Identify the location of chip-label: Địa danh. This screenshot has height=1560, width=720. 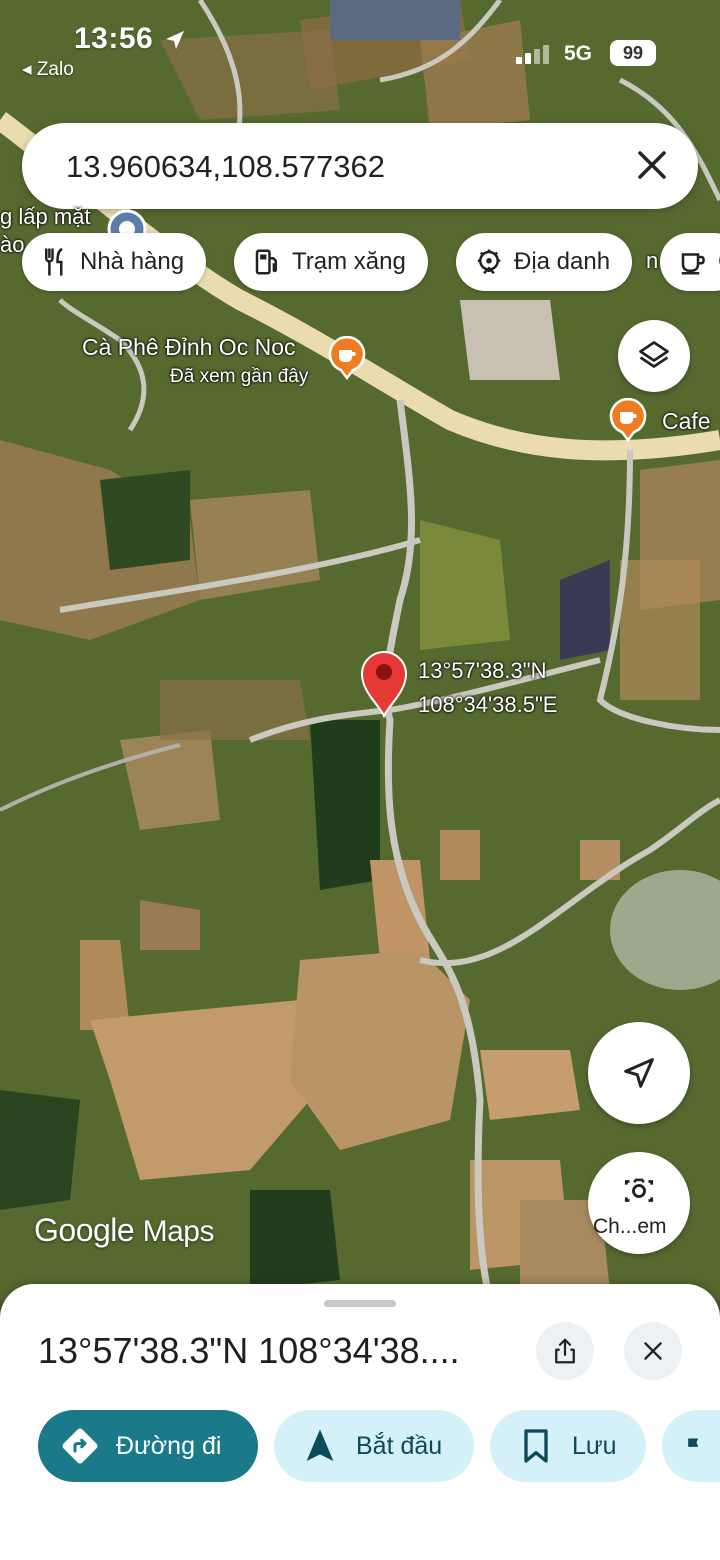
(562, 261).